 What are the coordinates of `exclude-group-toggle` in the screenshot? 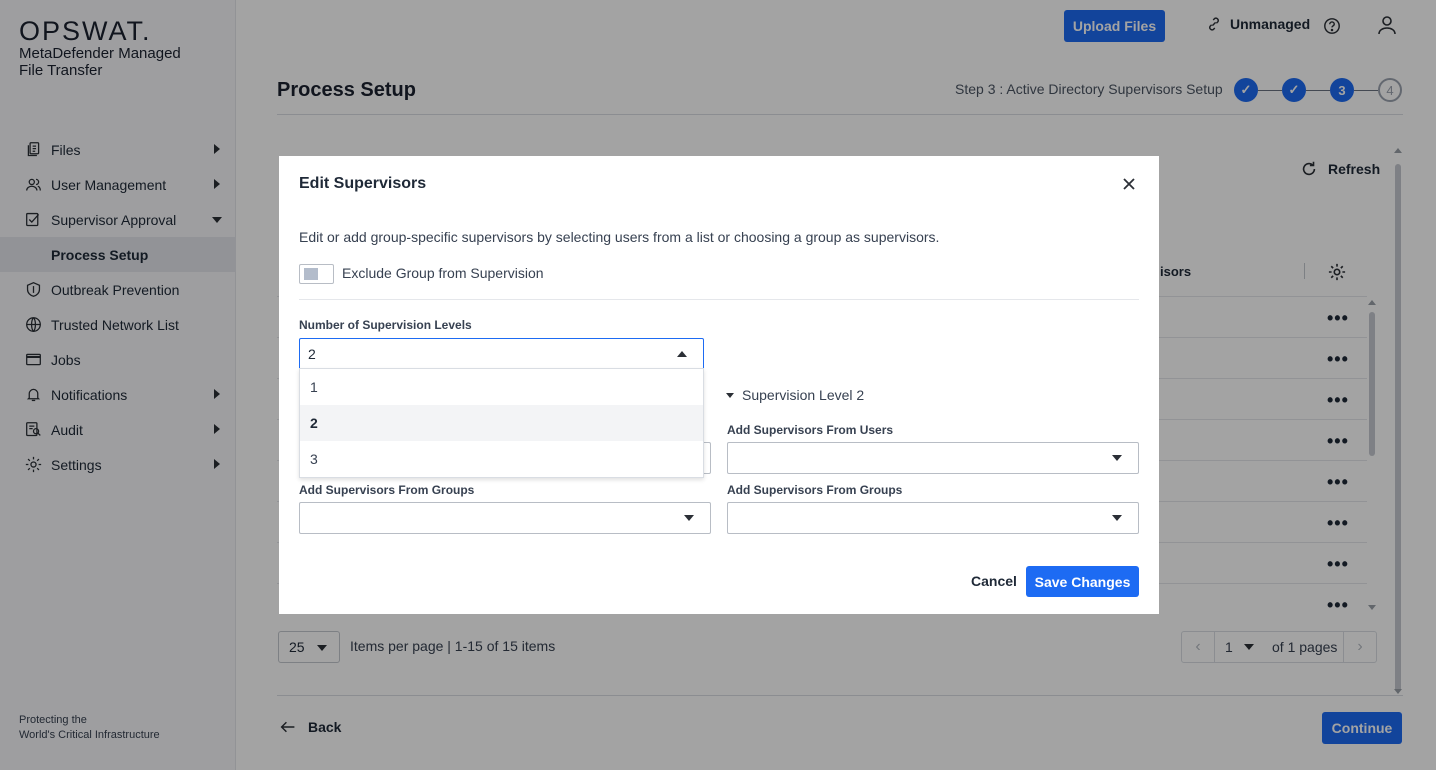 It's located at (316, 274).